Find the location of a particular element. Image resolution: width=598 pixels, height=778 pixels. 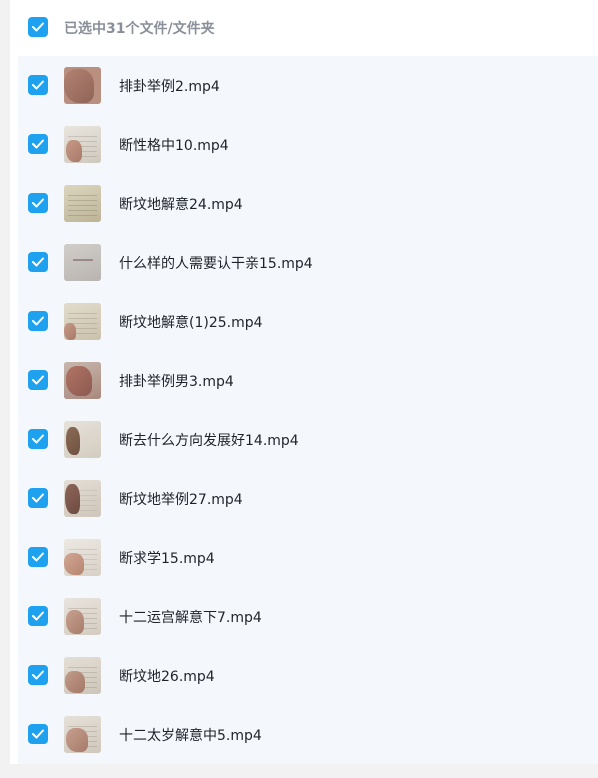

file-row: 断去什么方向发展好14.mp4 is located at coordinates (308, 439).